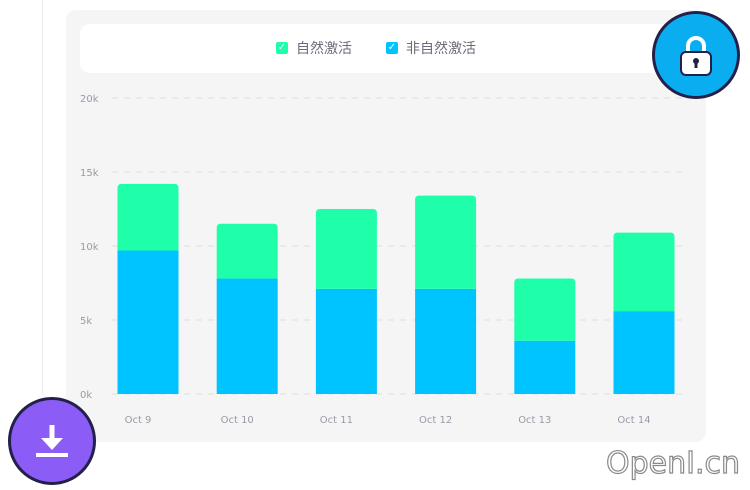  I want to click on x-tick-label: Oct 9, so click(138, 420).